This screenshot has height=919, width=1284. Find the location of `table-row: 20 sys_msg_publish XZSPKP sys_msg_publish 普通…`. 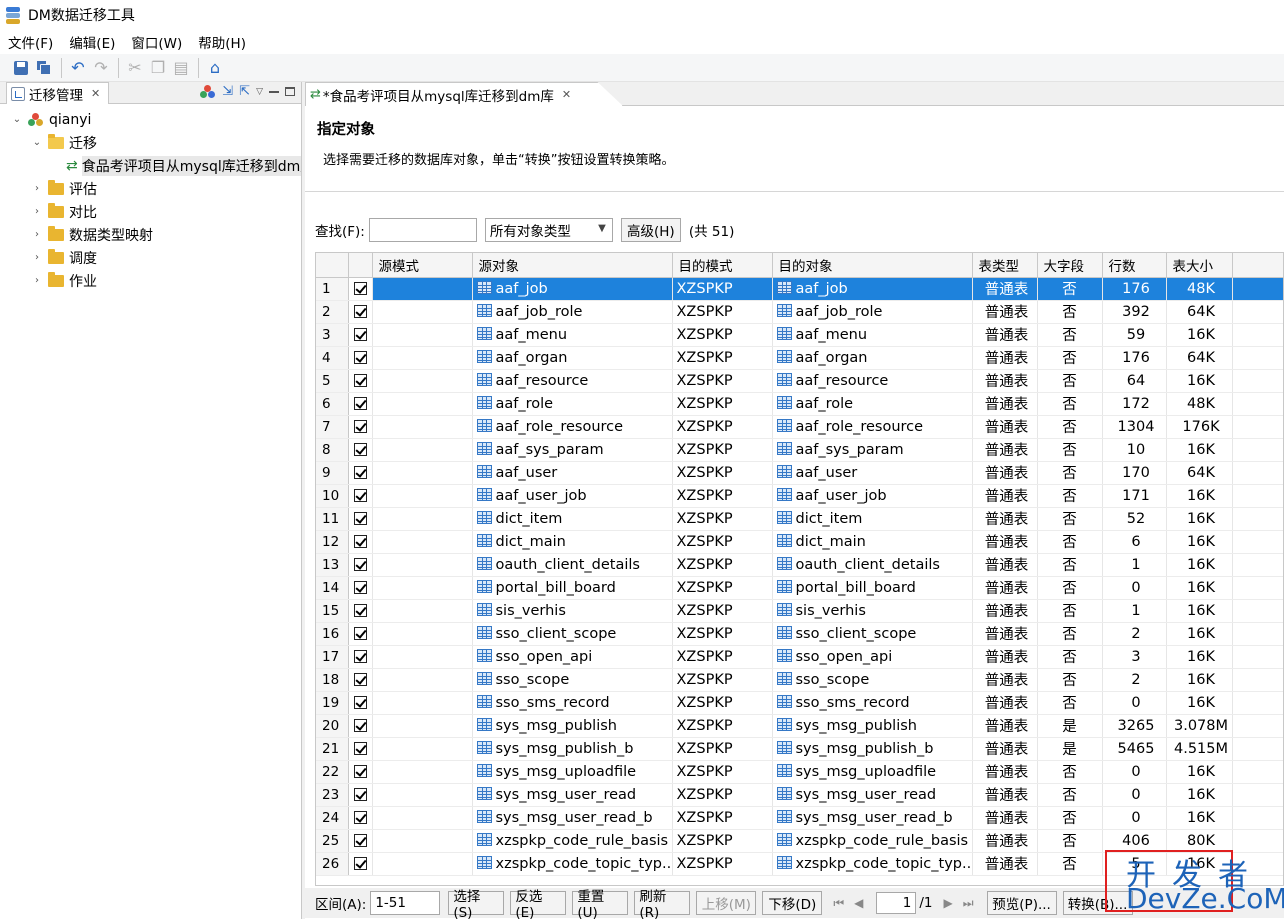

table-row: 20 sys_msg_publish XZSPKP sys_msg_publish 普通… is located at coordinates (799, 726).